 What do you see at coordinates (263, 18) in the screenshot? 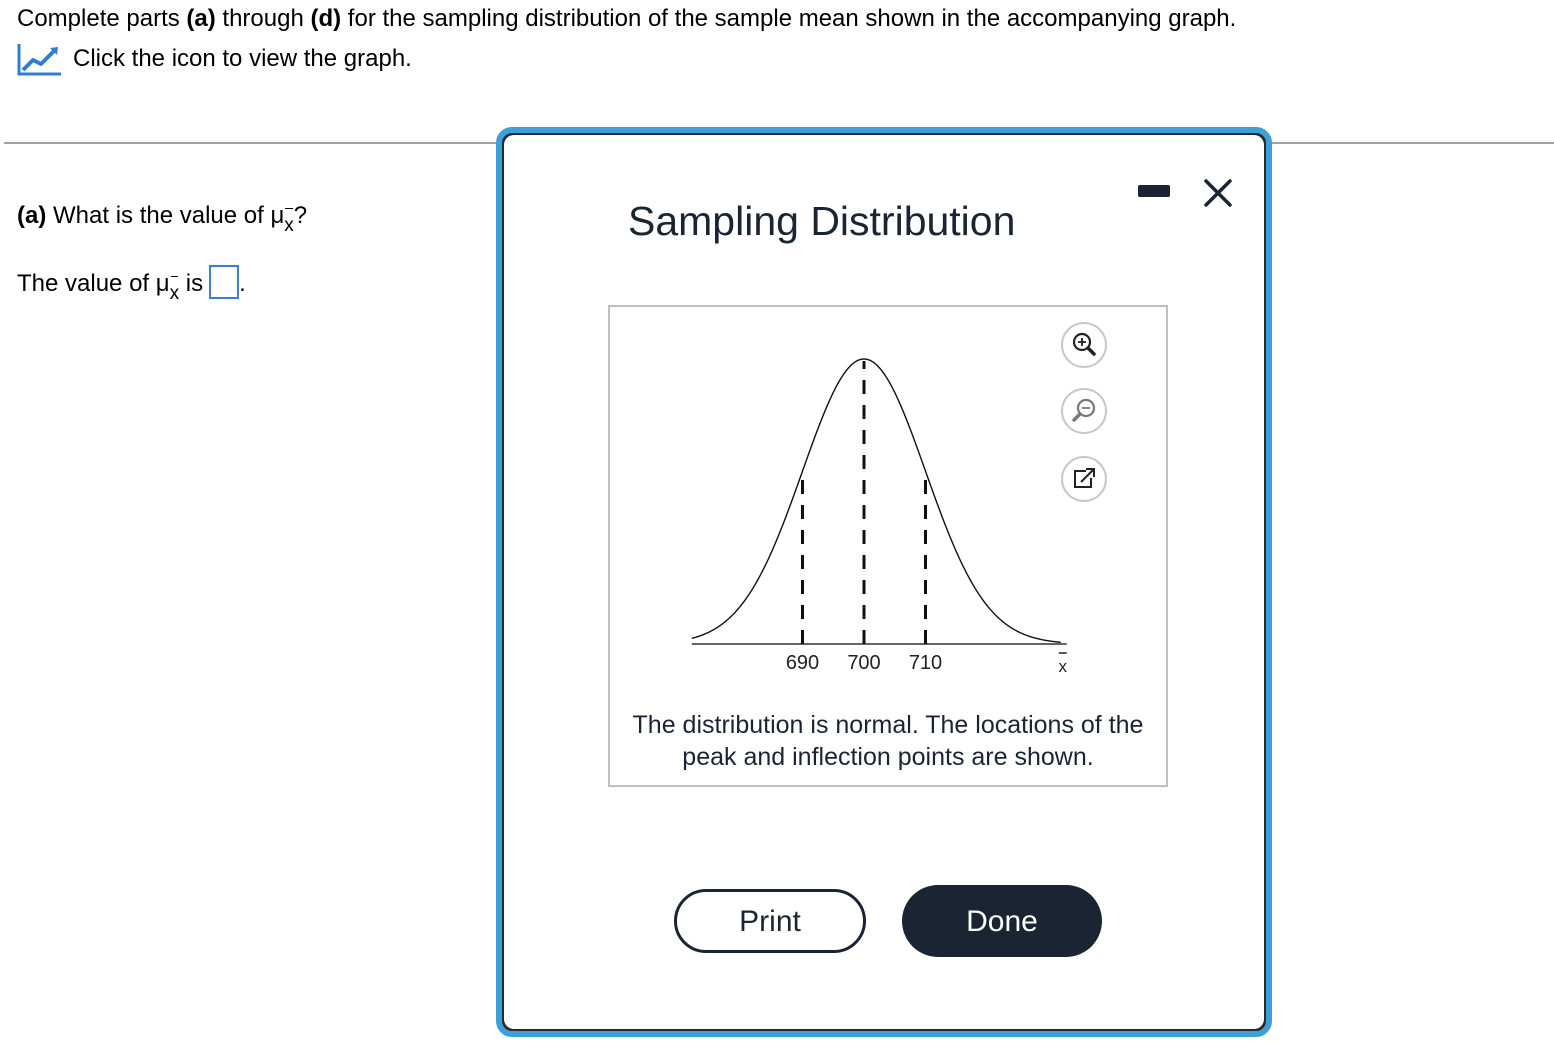
I see `instruction-middle: through` at bounding box center [263, 18].